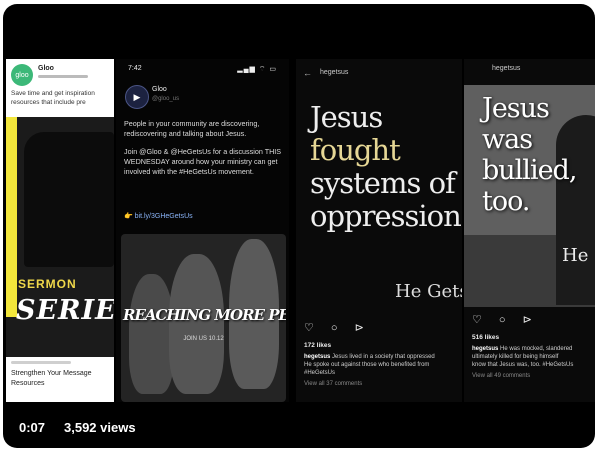 This screenshot has height=451, width=595. I want to click on like-count: 172 likes, so click(318, 345).